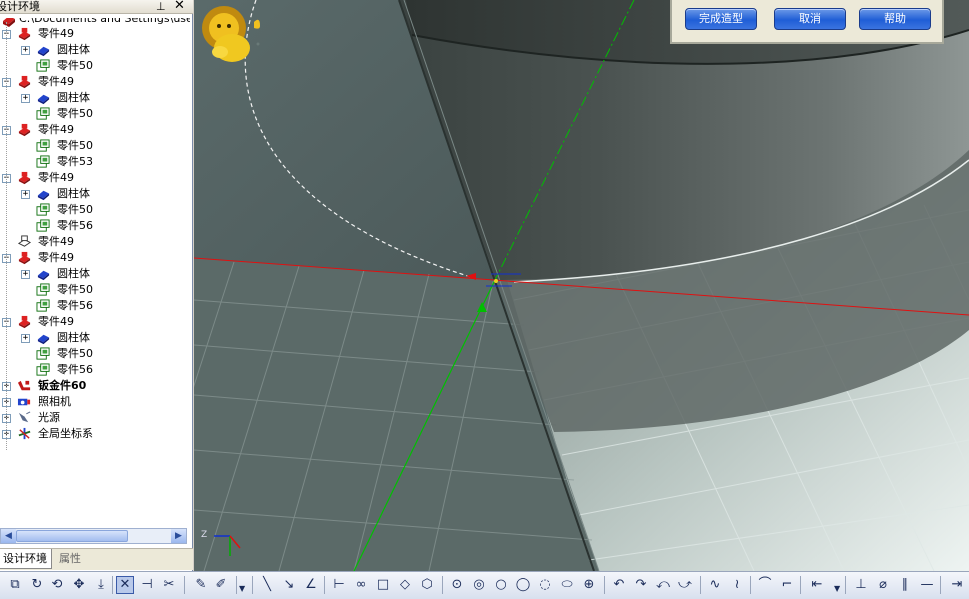  Describe the element at coordinates (201, 585) in the screenshot. I see `pencil-icon: ✎` at that location.